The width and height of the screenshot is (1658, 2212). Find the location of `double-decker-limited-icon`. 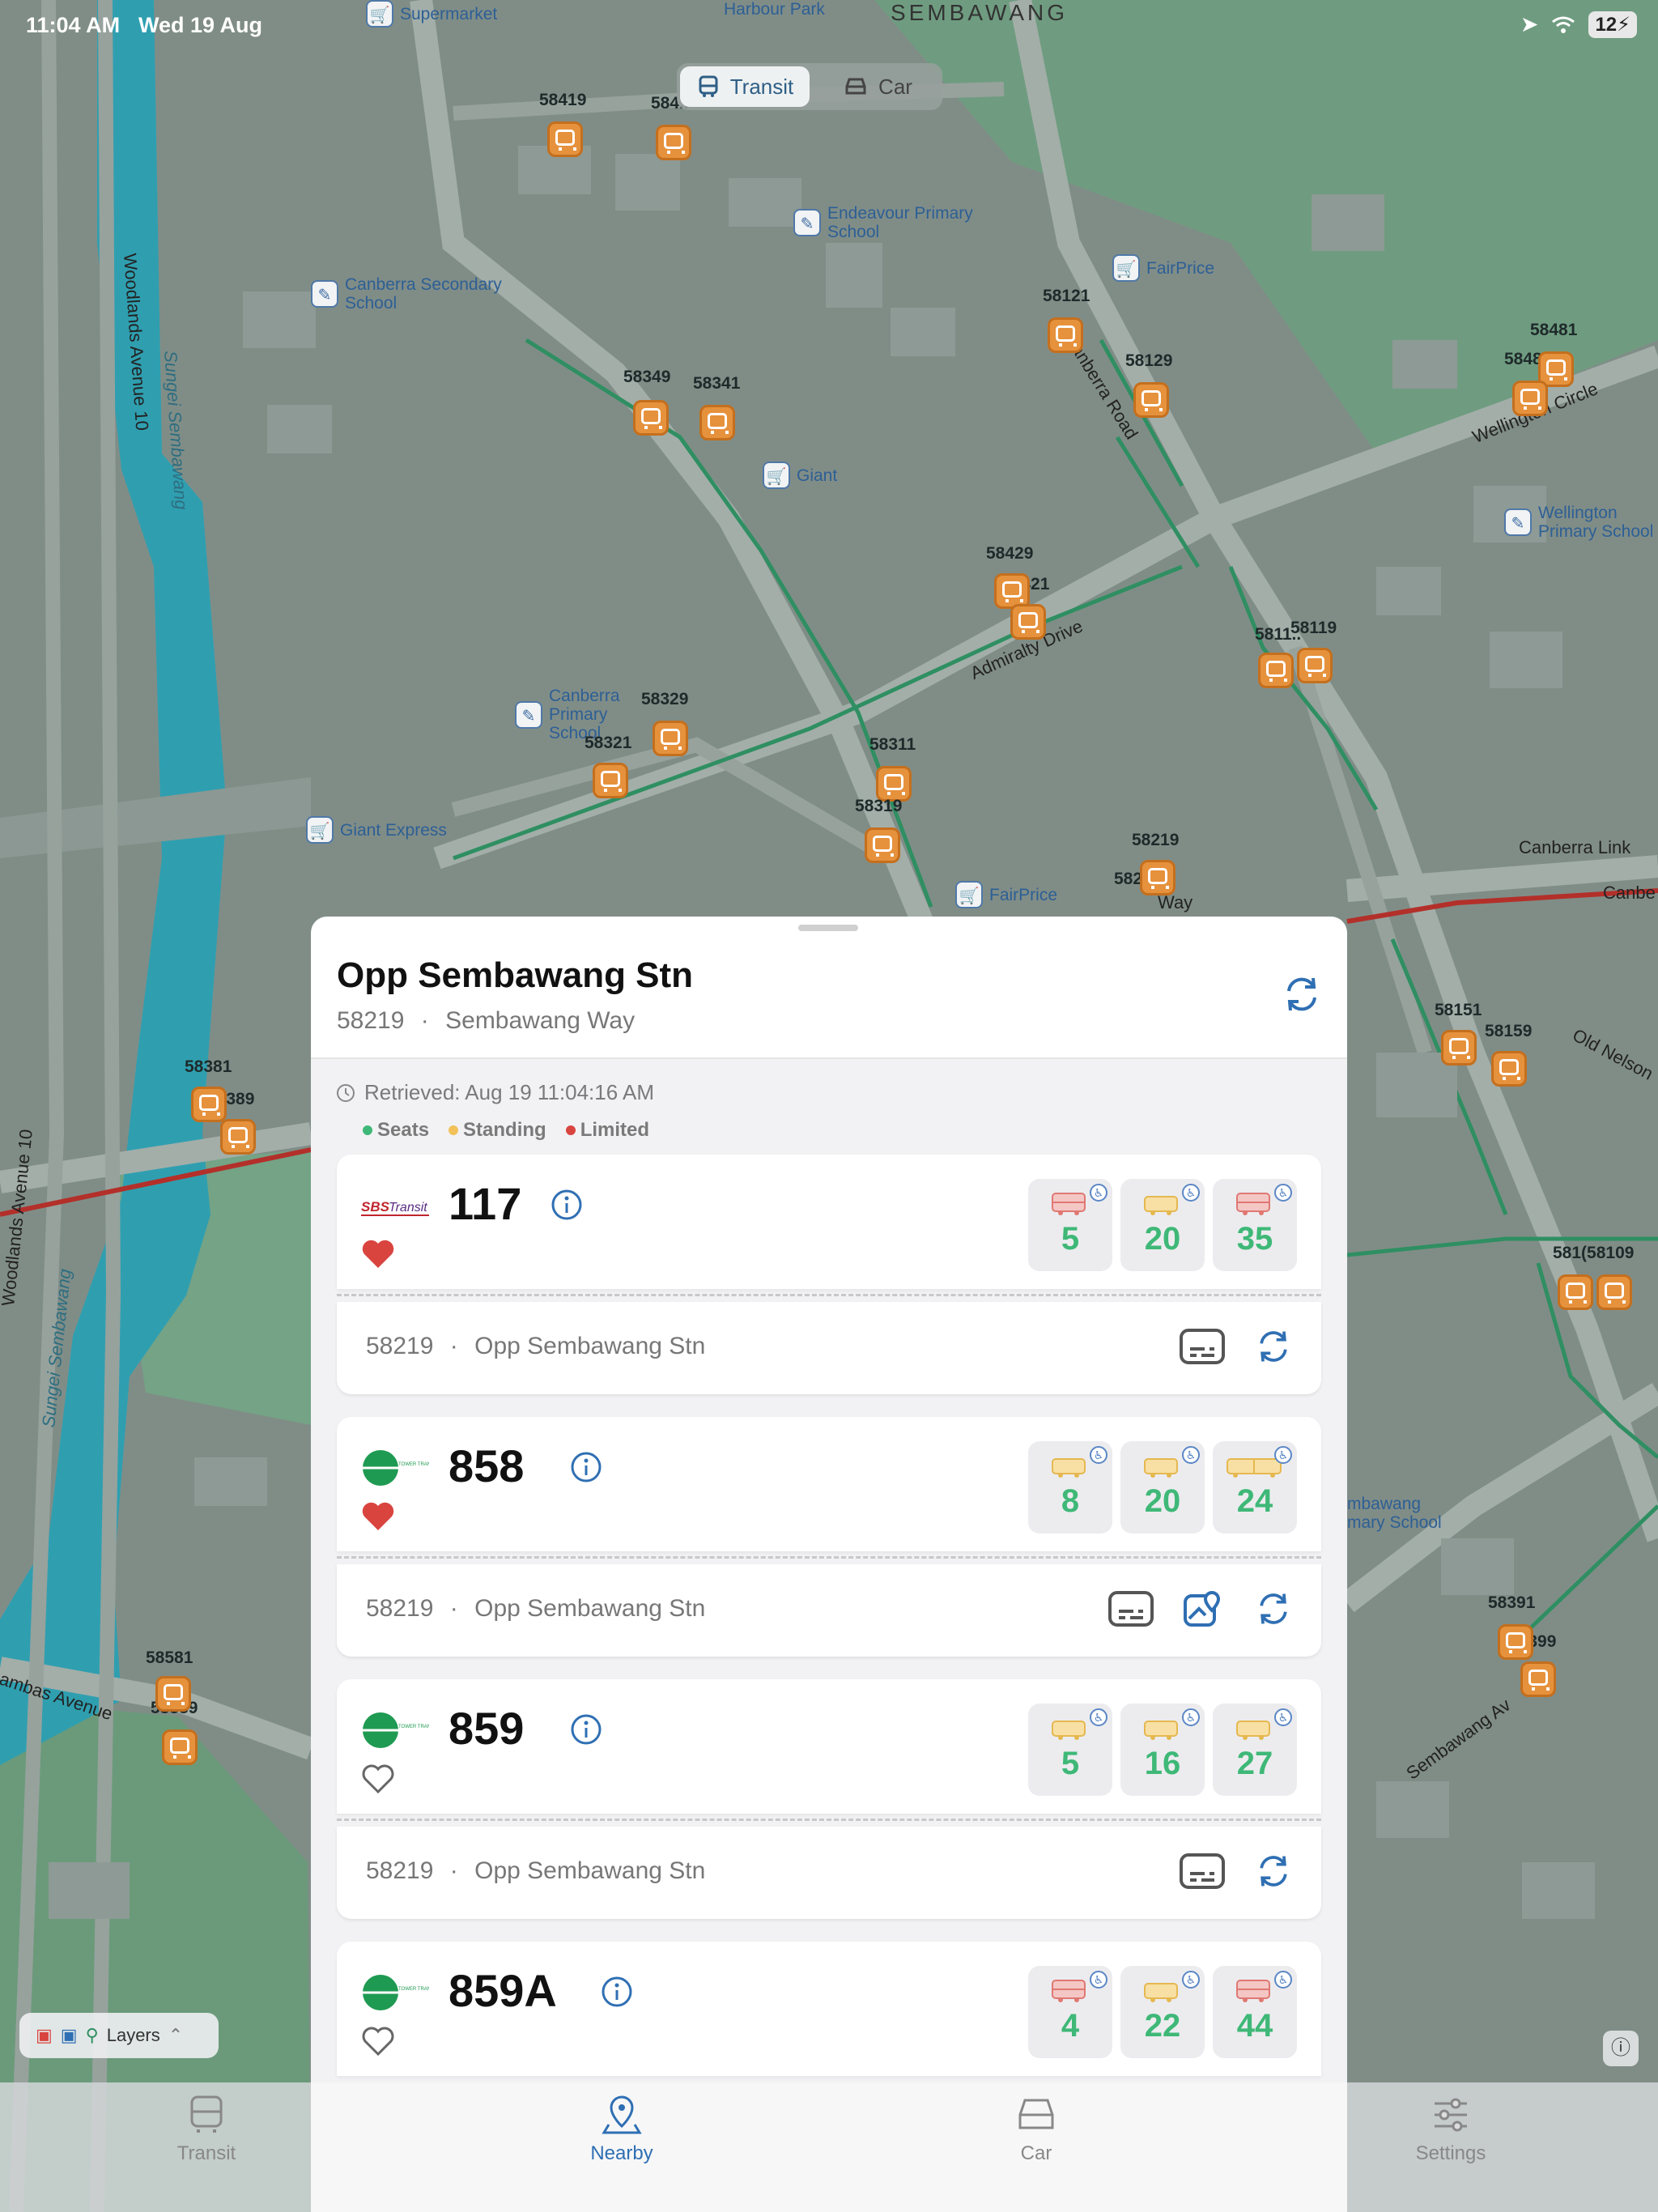

double-decker-limited-icon is located at coordinates (1069, 1204).